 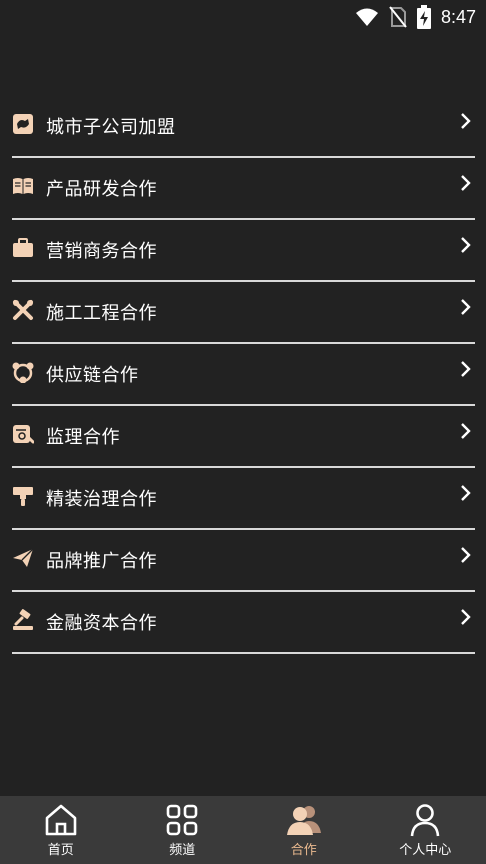 What do you see at coordinates (367, 17) in the screenshot?
I see `wifi-icon` at bounding box center [367, 17].